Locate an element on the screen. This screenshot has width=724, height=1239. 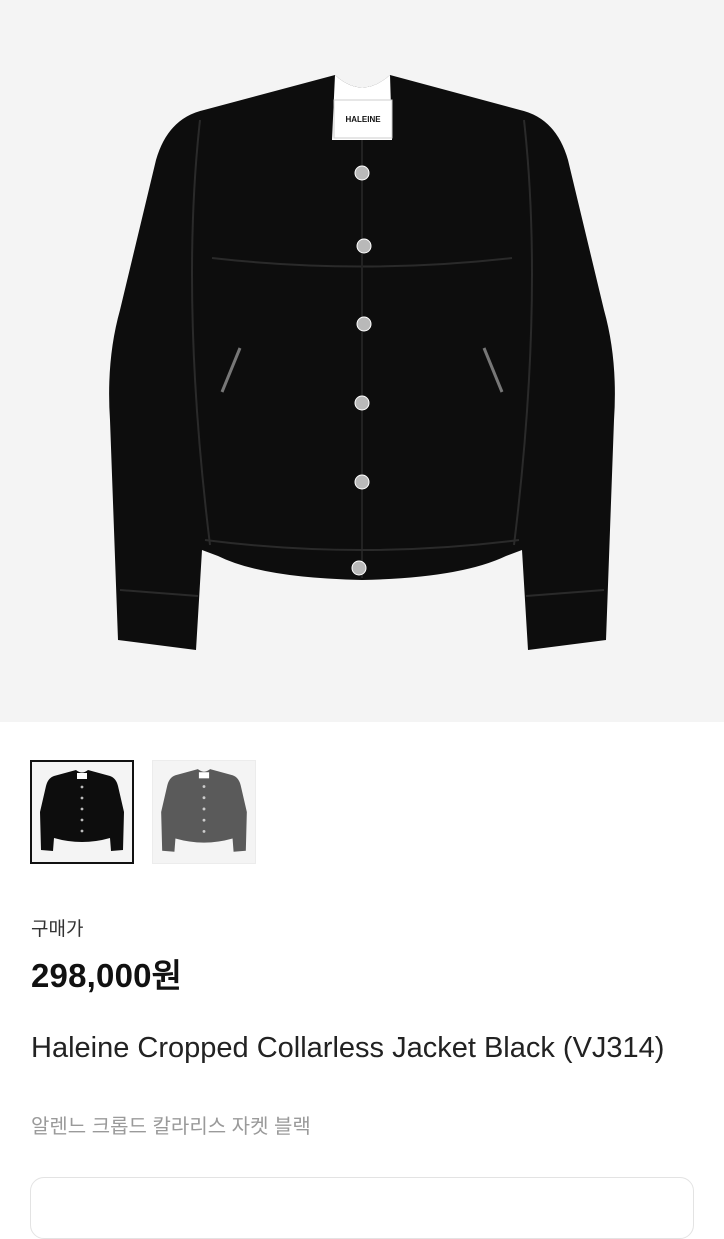
bottom-info-card is located at coordinates (362, 1208).